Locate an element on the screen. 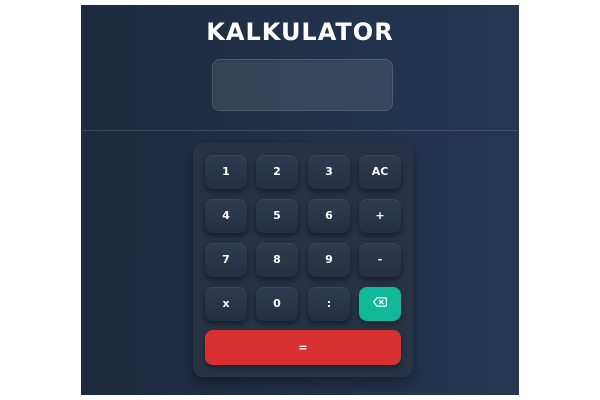 The height and width of the screenshot is (400, 600). key-2: 2 is located at coordinates (277, 172).